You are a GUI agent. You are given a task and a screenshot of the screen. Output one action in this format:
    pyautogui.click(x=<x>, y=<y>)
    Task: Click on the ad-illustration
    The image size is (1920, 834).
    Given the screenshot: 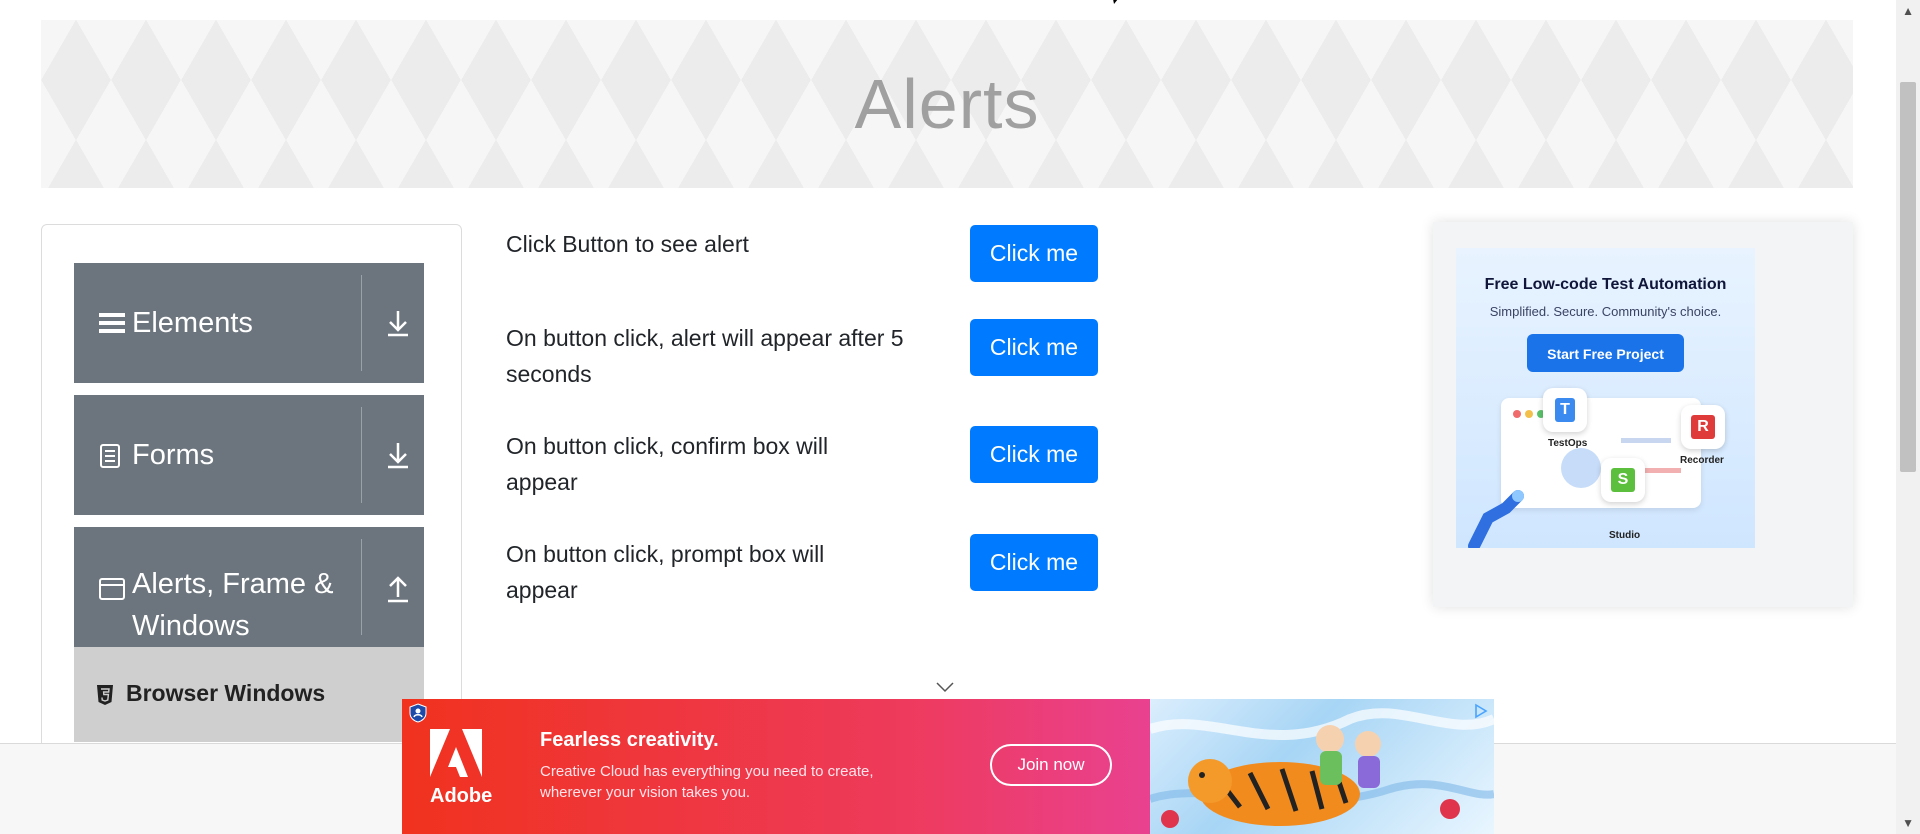 What is the action you would take?
    pyautogui.click(x=1322, y=766)
    